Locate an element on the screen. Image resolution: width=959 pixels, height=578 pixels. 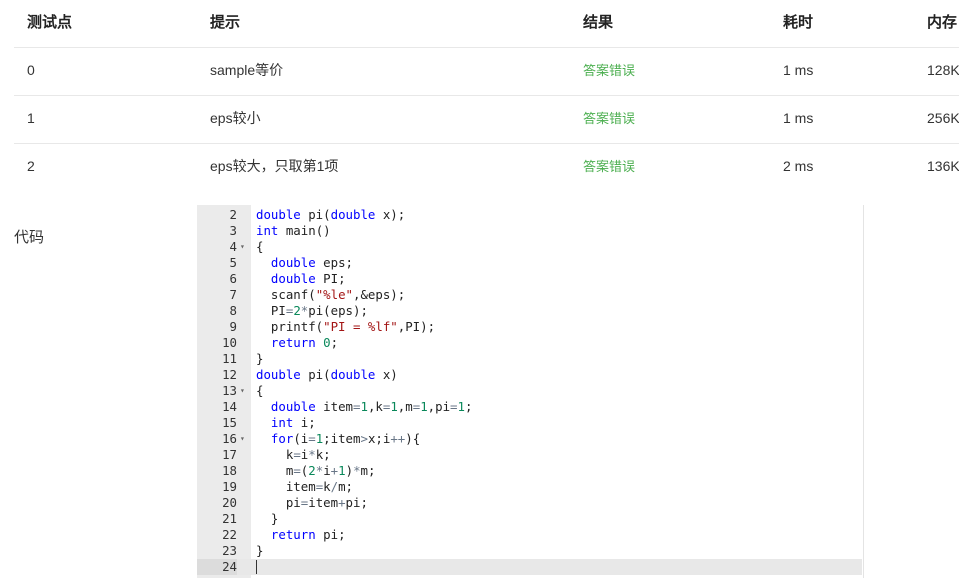
line-number: 15 is located at coordinates (229, 422).